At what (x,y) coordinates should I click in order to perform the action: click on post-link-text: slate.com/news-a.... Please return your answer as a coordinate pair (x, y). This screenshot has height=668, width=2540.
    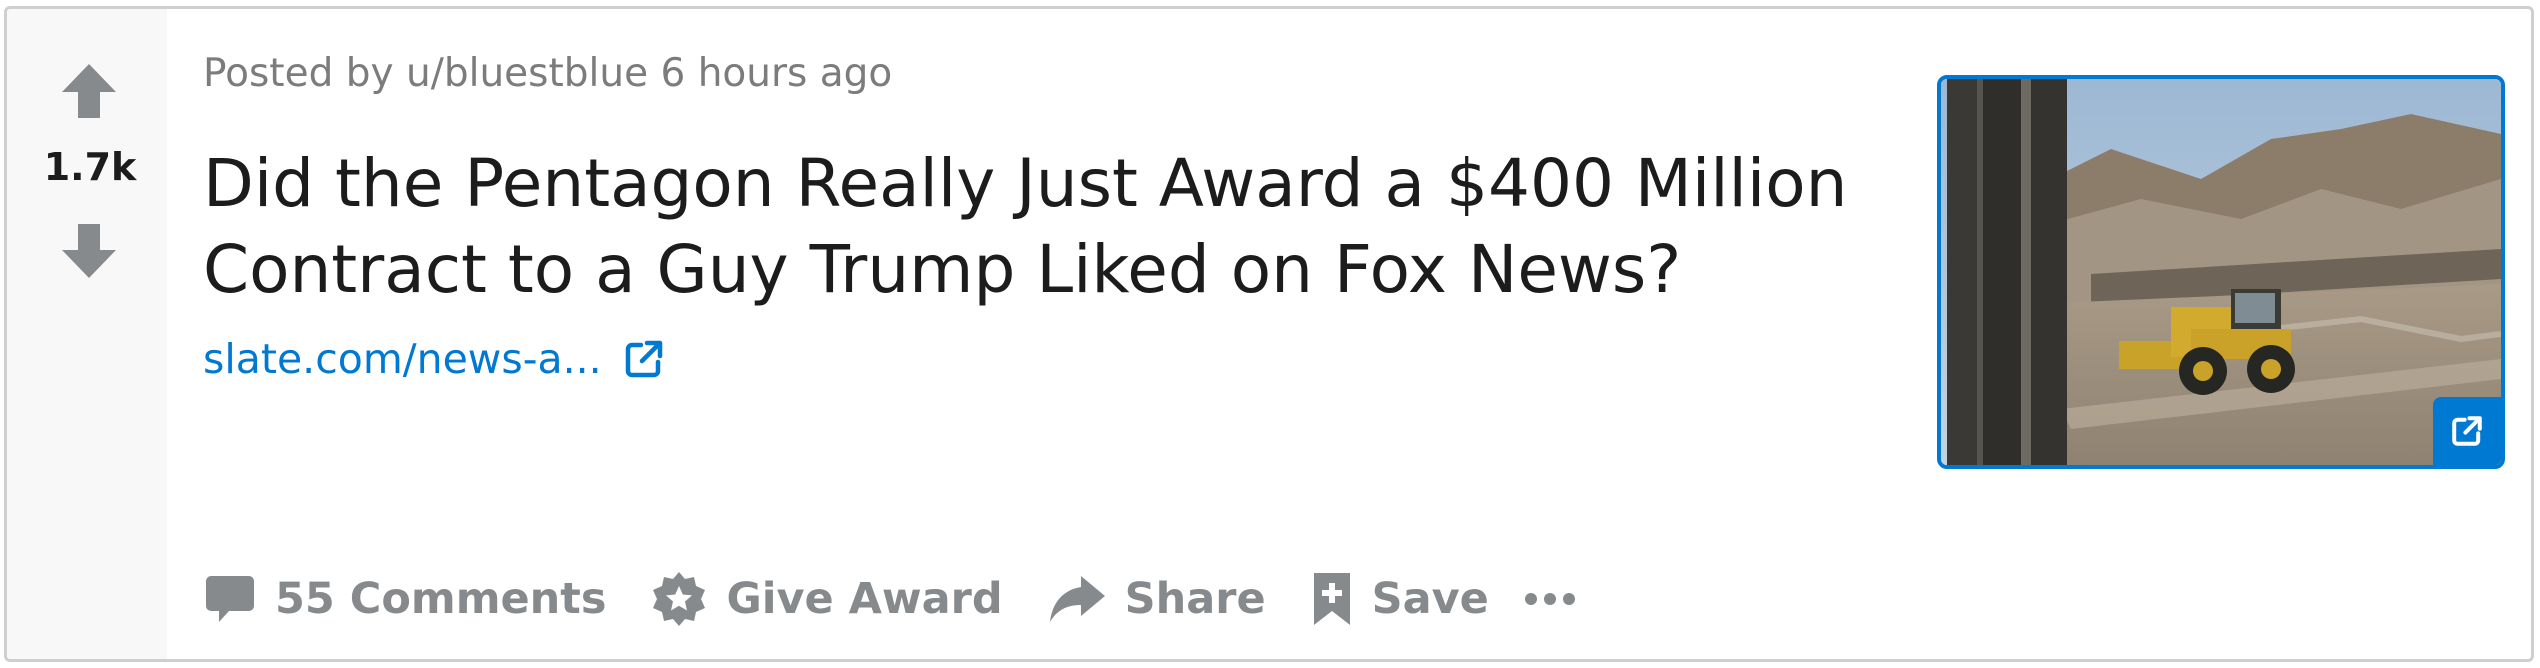
    Looking at the image, I should click on (402, 359).